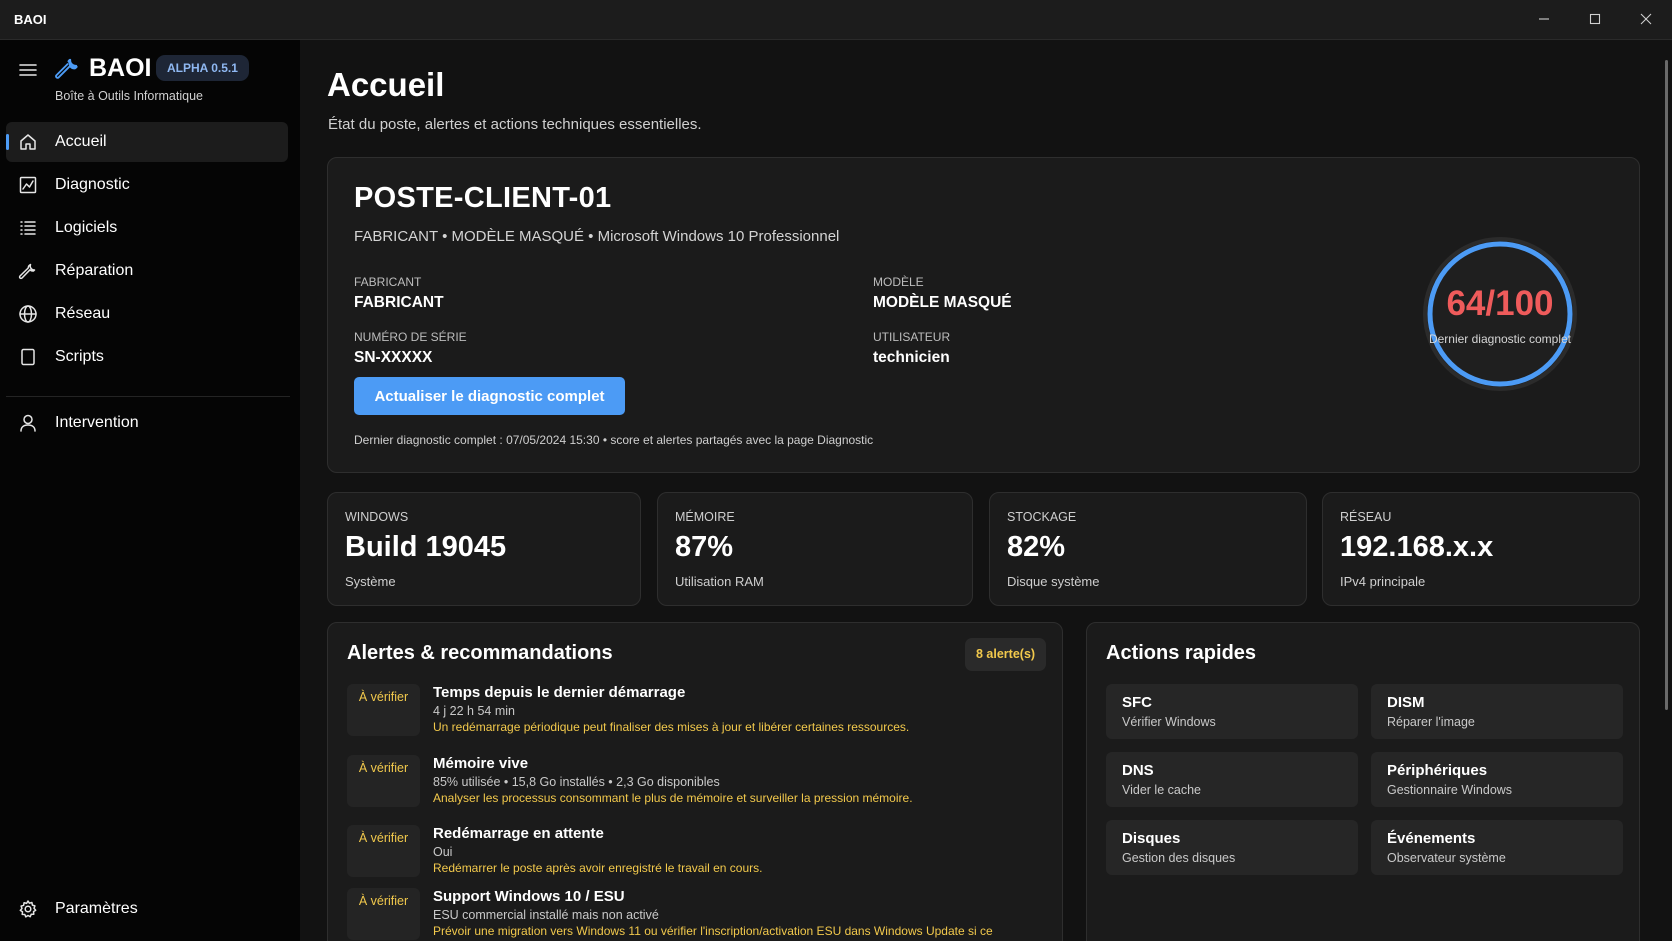 This screenshot has width=1672, height=941. I want to click on sidebar-divider, so click(148, 396).